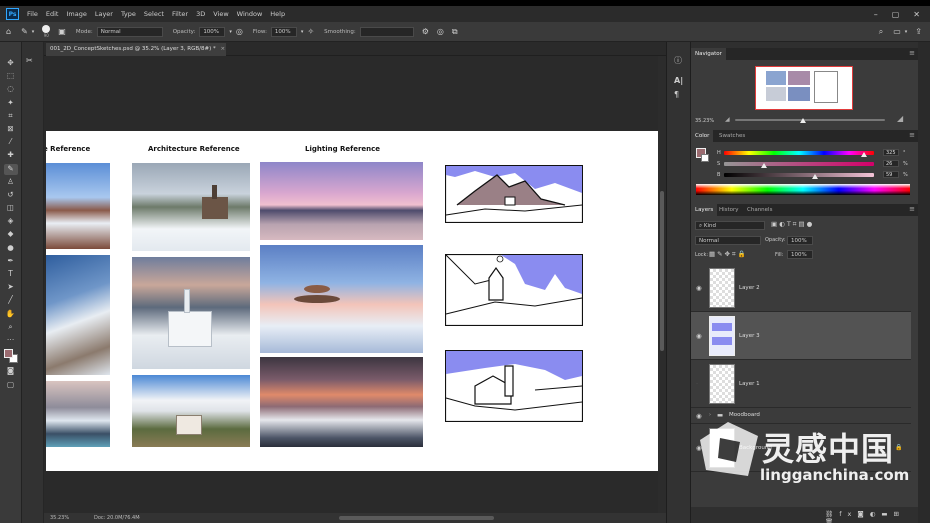  I want to click on layer-filter-icons: ▣◐T⌗▤●, so click(792, 224).